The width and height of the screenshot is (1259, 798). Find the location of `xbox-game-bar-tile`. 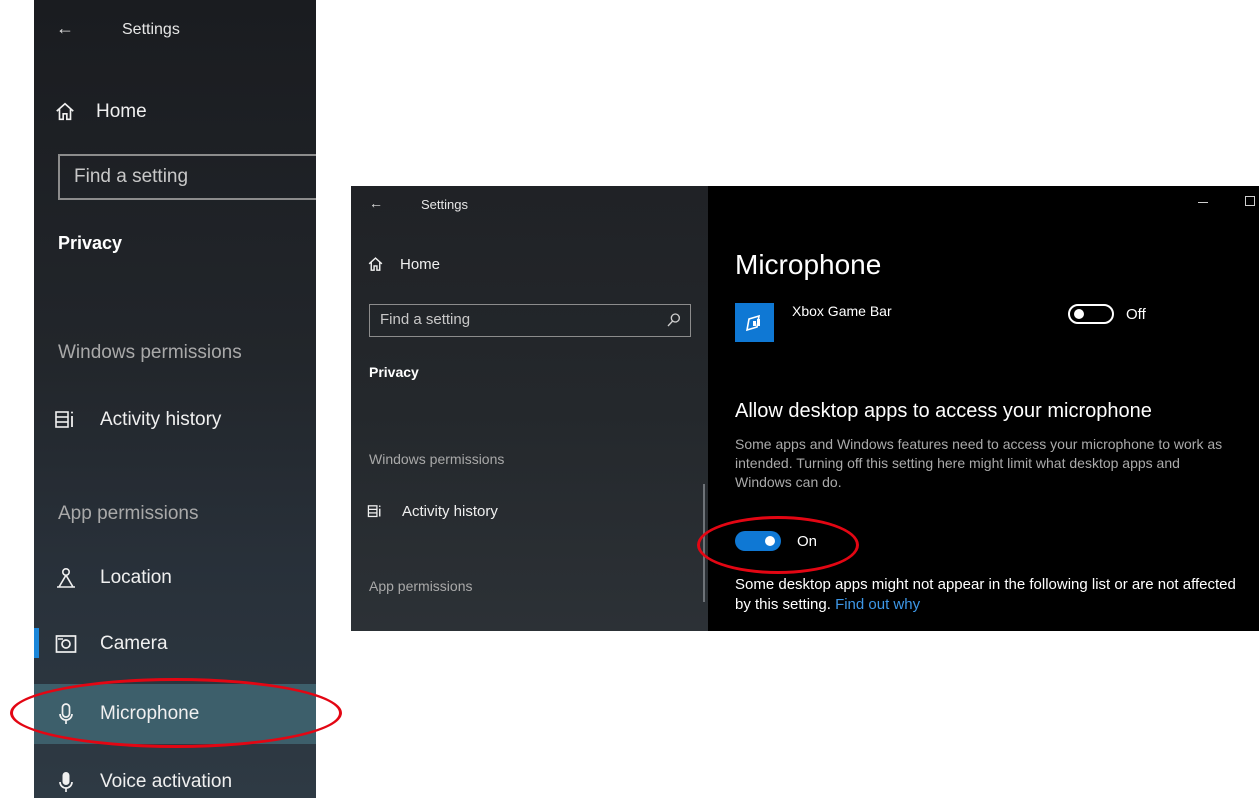

xbox-game-bar-tile is located at coordinates (754, 322).